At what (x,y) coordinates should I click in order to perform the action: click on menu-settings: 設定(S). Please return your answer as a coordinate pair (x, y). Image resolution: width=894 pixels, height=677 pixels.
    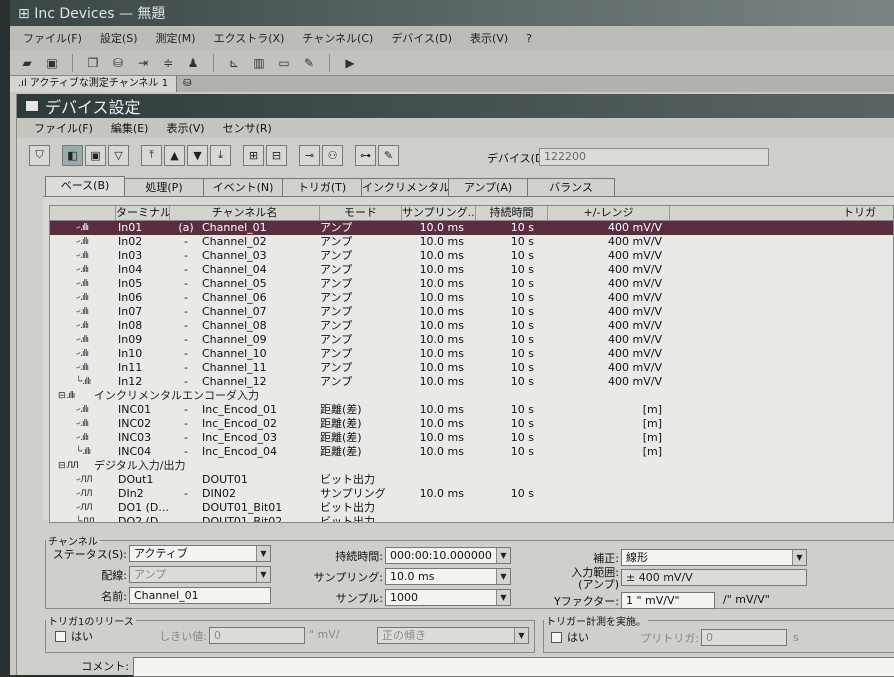
    Looking at the image, I should click on (119, 38).